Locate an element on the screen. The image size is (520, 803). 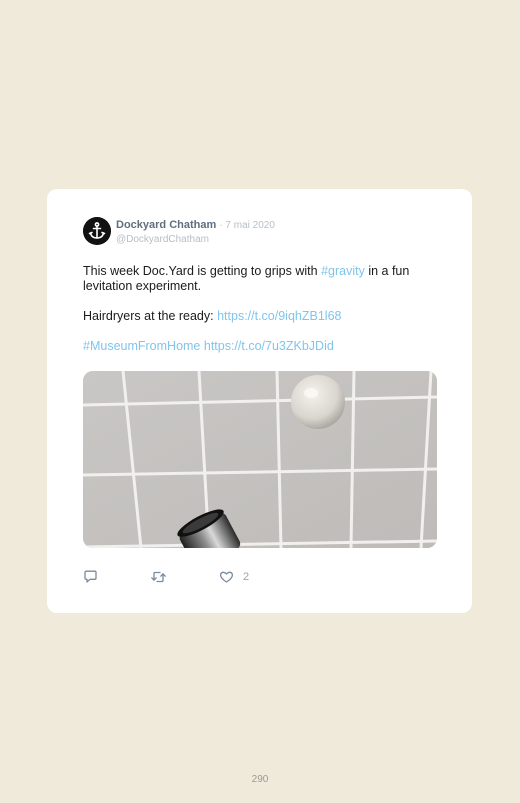
text-segment: Hairdryers at the ready: is located at coordinates (150, 316).